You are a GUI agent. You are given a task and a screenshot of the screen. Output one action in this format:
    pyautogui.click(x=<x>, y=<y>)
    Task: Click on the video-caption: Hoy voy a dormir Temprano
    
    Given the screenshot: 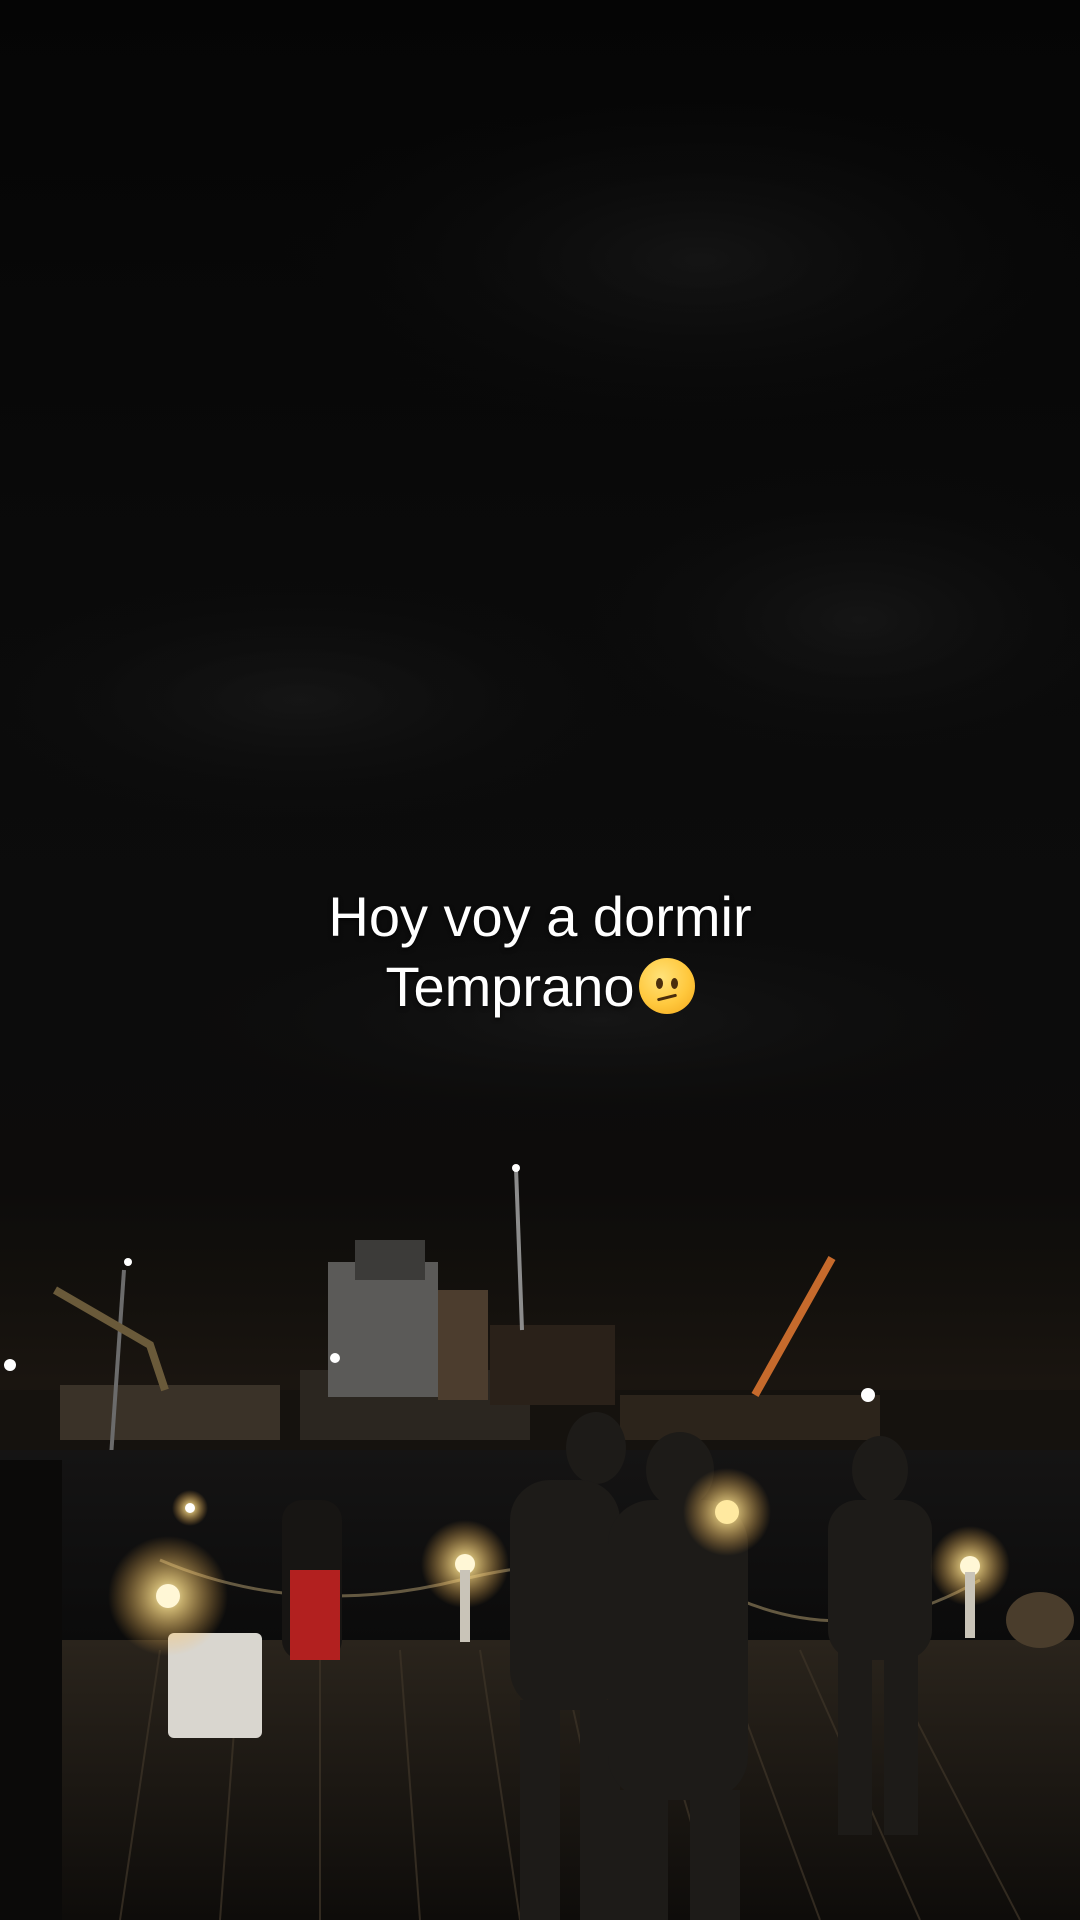 What is the action you would take?
    pyautogui.click(x=540, y=952)
    